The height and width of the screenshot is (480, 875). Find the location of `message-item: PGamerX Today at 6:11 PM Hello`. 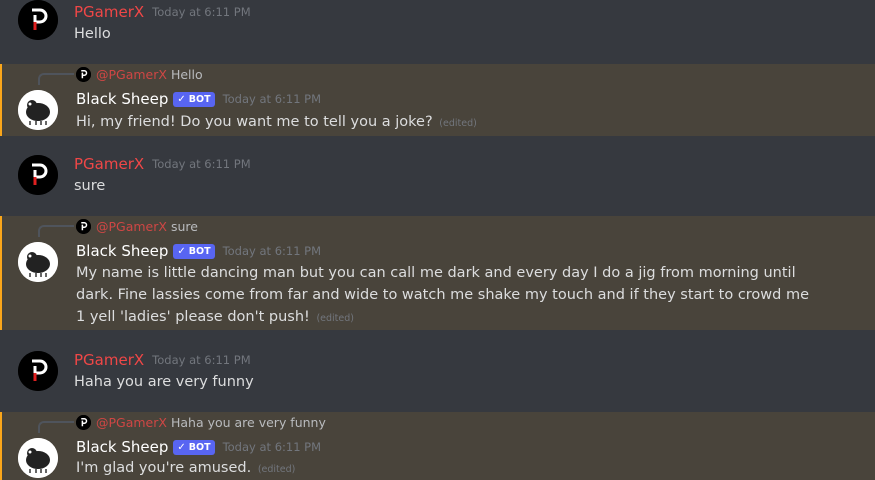

message-item: PGamerX Today at 6:11 PM Hello is located at coordinates (437, 30).